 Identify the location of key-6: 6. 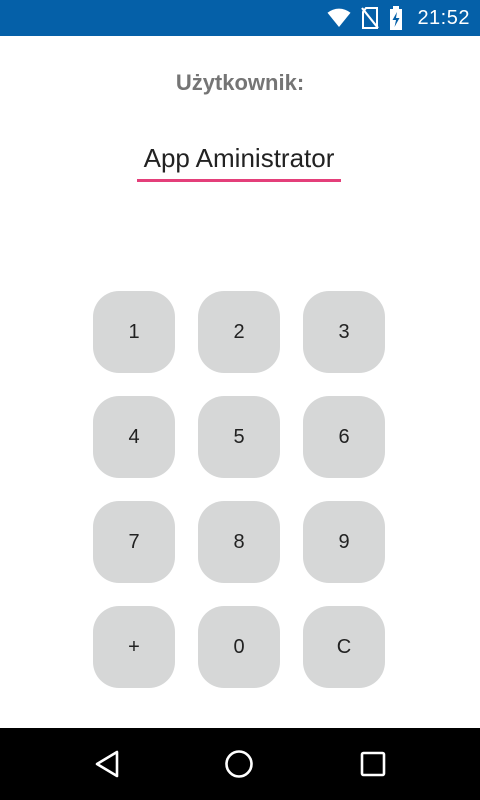
(344, 437).